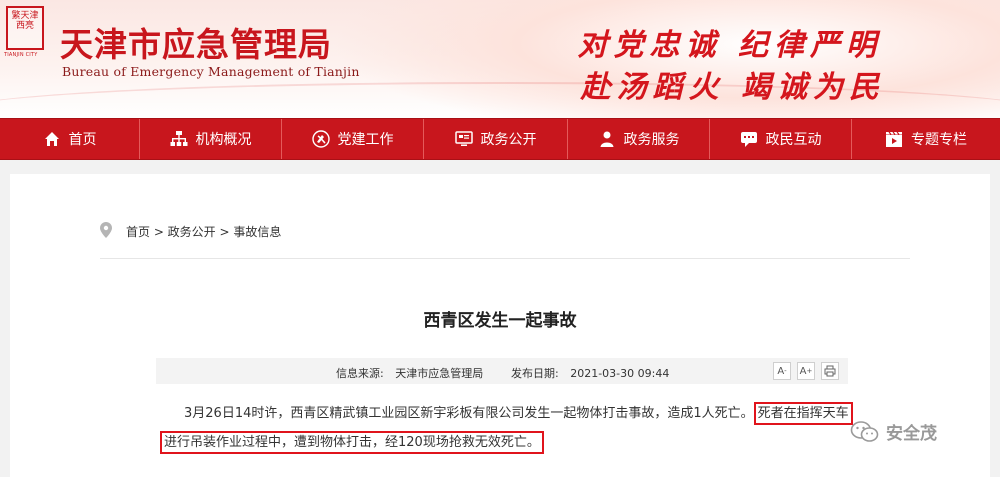  Describe the element at coordinates (360, 373) in the screenshot. I see `source-label: 信息来源:` at that location.